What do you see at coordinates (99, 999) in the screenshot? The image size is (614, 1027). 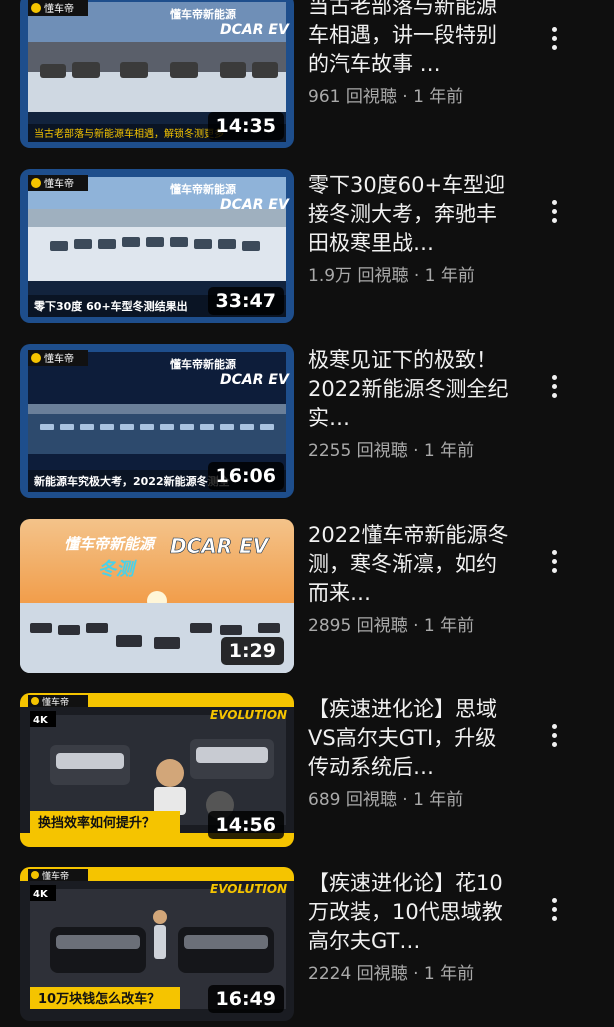 I see `thumb-caption: 10万块钱怎么改车？` at bounding box center [99, 999].